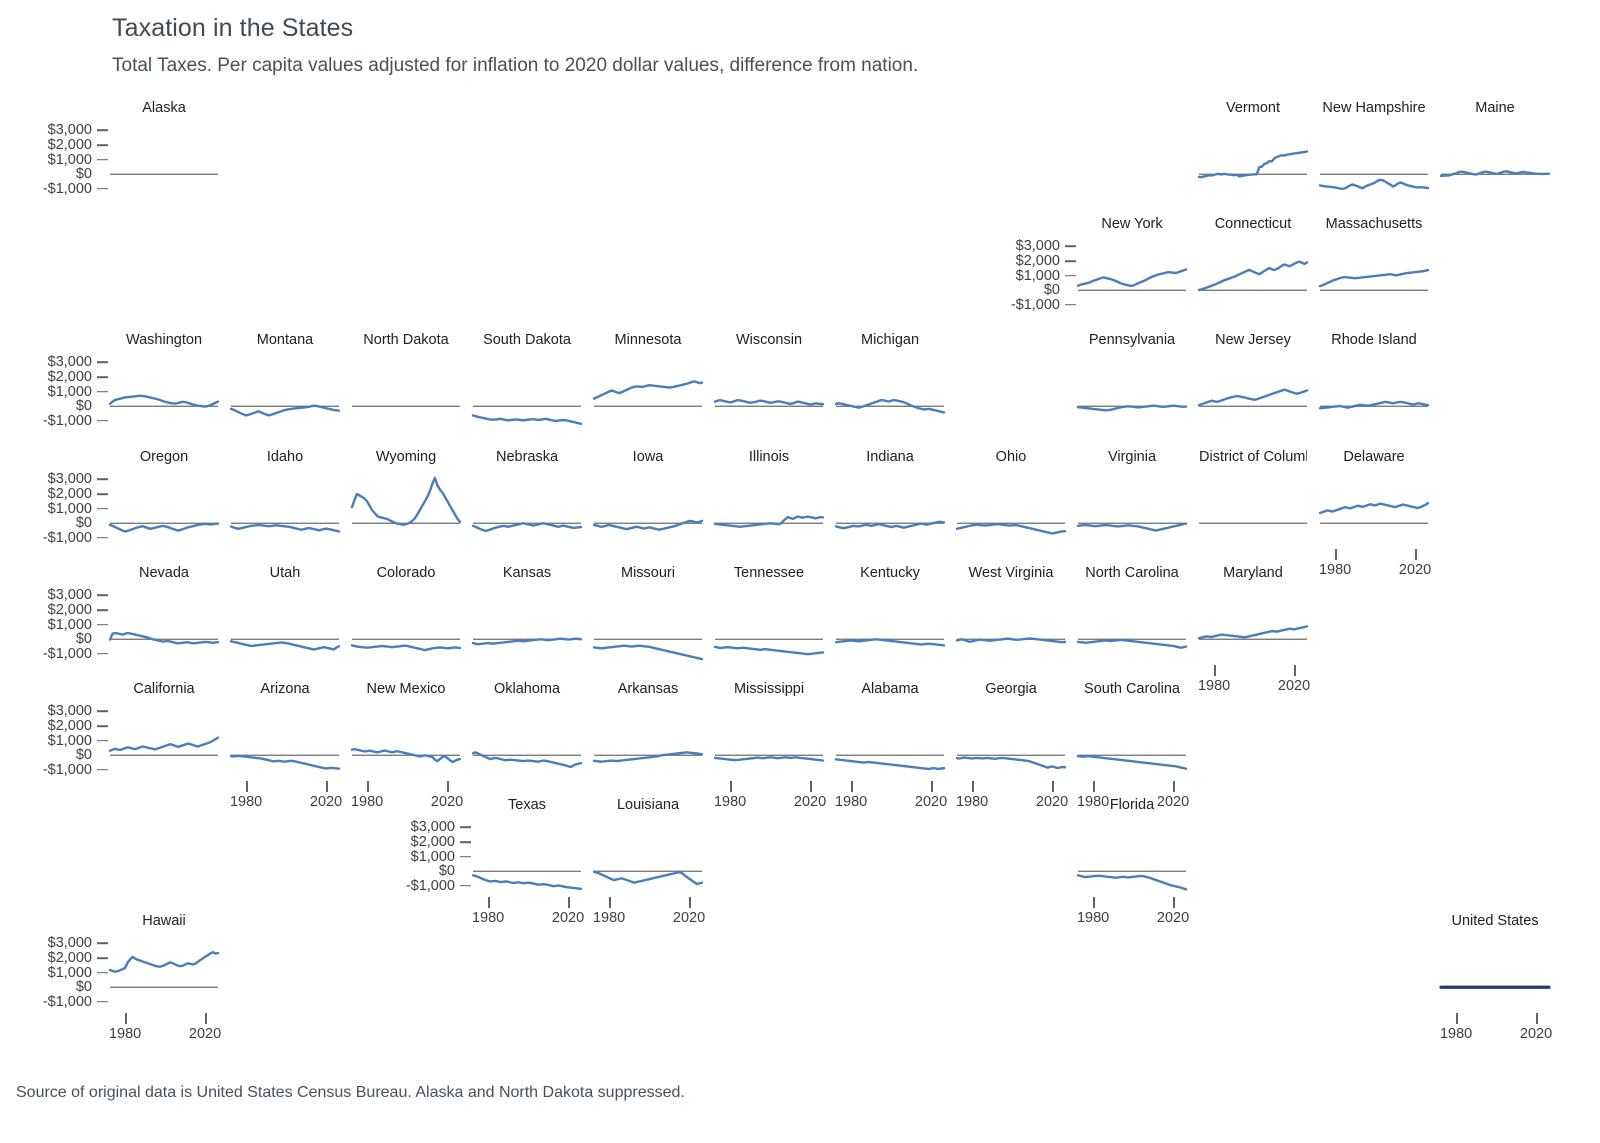 This screenshot has width=1600, height=1143. What do you see at coordinates (1253, 224) in the screenshot?
I see `panel-title: Connecticut` at bounding box center [1253, 224].